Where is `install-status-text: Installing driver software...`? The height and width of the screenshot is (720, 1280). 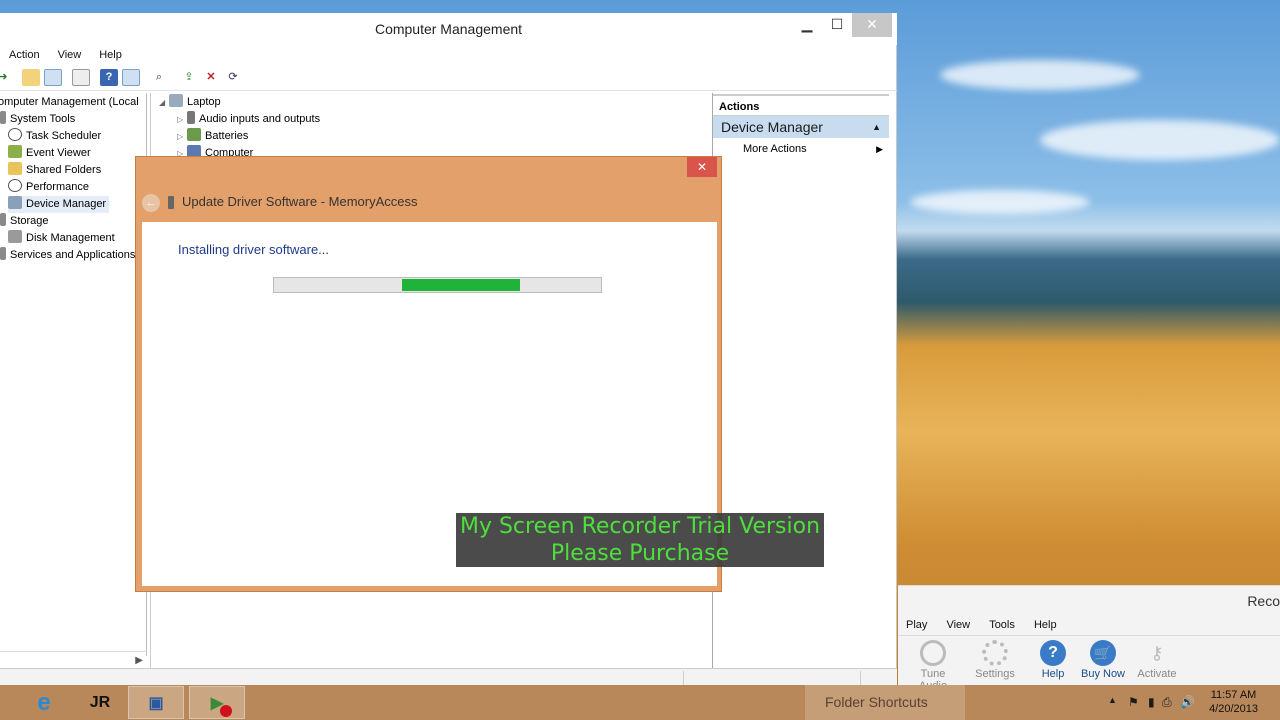 install-status-text: Installing driver software... is located at coordinates (254, 249).